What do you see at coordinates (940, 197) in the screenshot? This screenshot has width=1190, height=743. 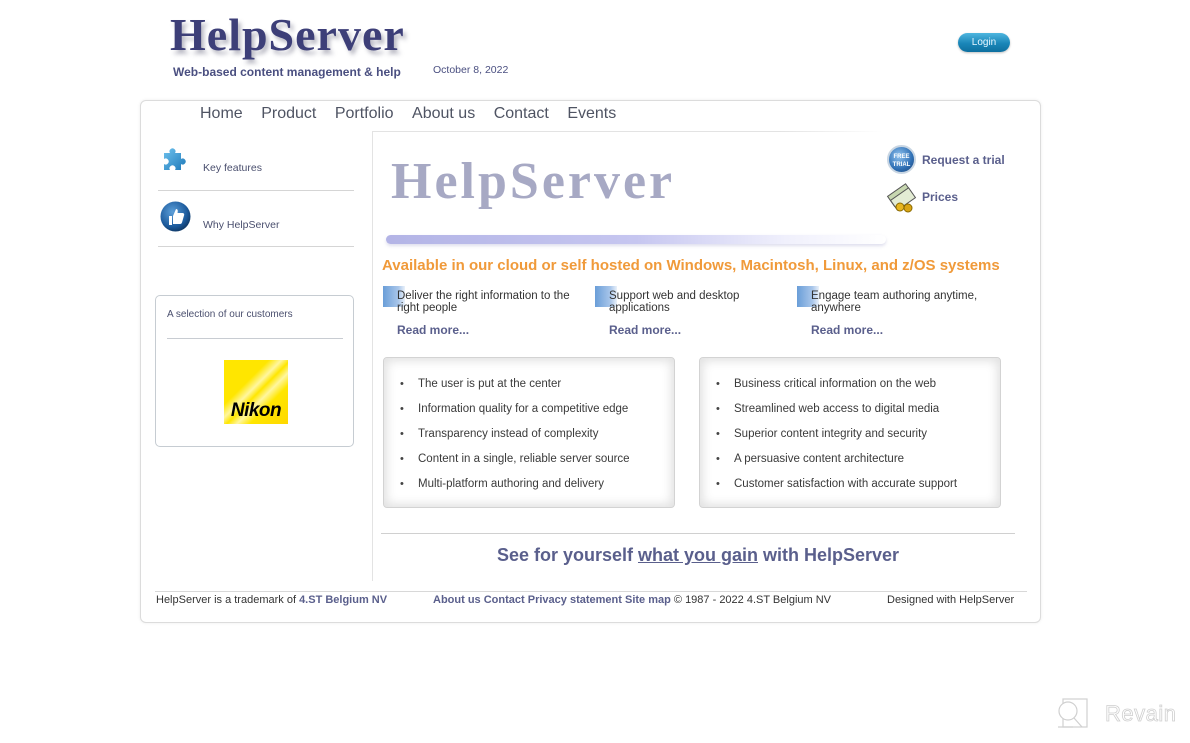 I see `prices-link: Prices` at bounding box center [940, 197].